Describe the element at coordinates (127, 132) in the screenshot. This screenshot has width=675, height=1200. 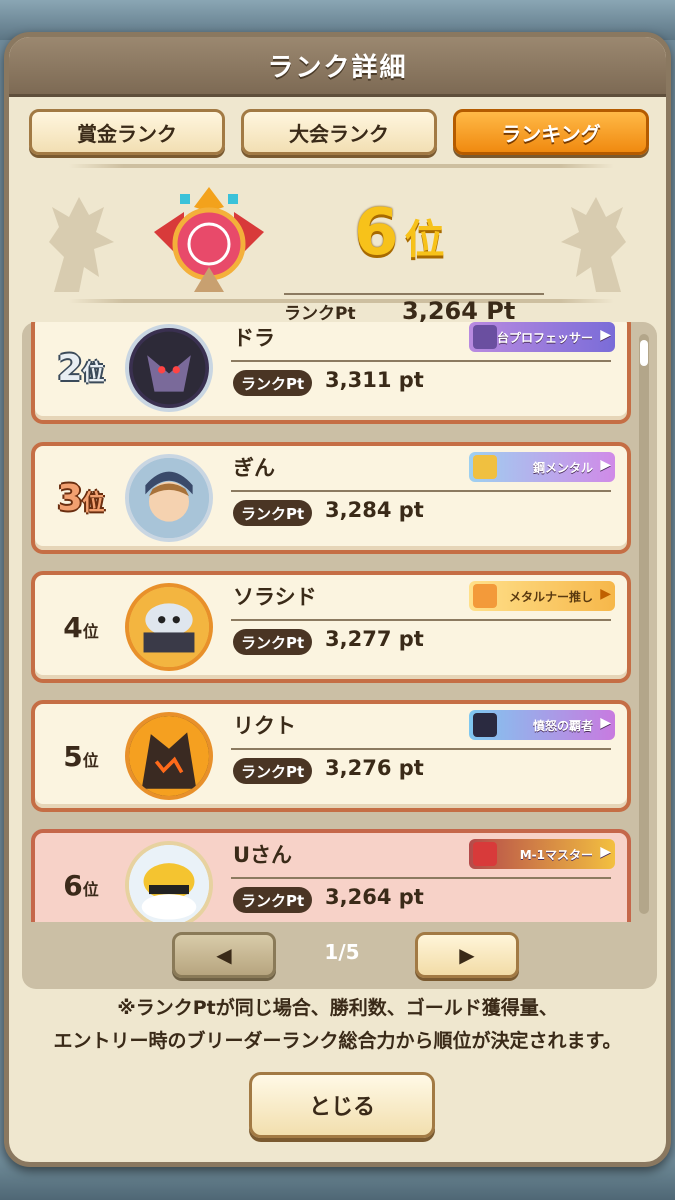
I see `tab-prize-rank: 賞金ランク` at that location.